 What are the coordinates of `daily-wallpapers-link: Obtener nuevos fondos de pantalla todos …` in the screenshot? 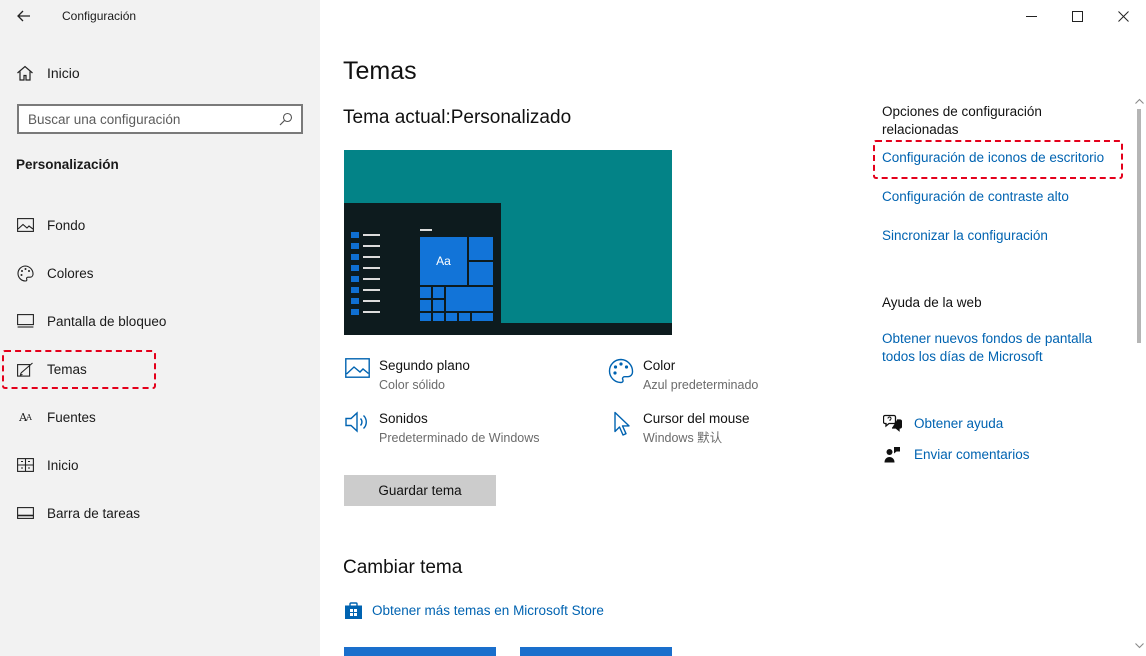 It's located at (997, 348).